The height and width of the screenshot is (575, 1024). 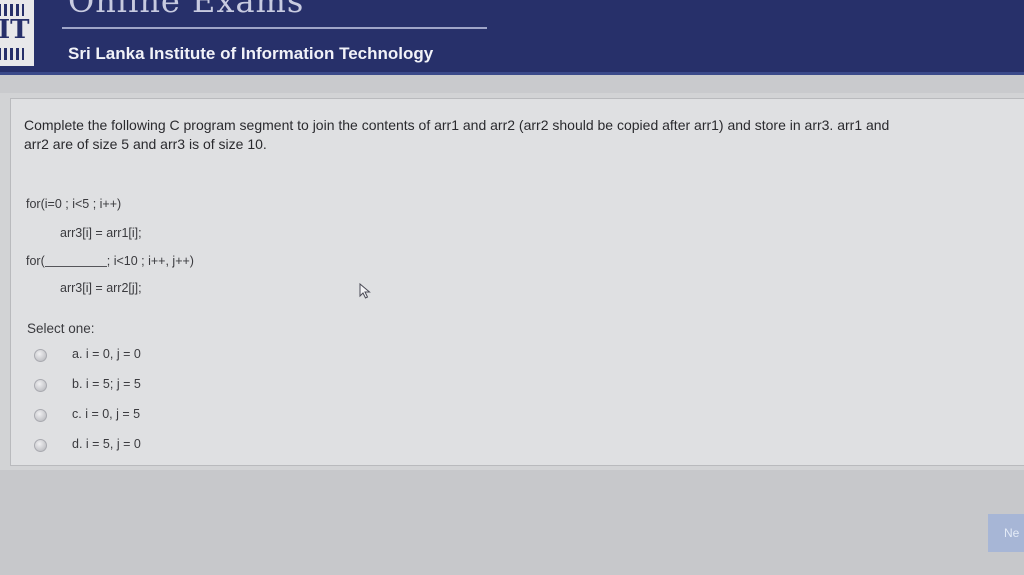 What do you see at coordinates (512, 84) in the screenshot?
I see `header-shadow-band` at bounding box center [512, 84].